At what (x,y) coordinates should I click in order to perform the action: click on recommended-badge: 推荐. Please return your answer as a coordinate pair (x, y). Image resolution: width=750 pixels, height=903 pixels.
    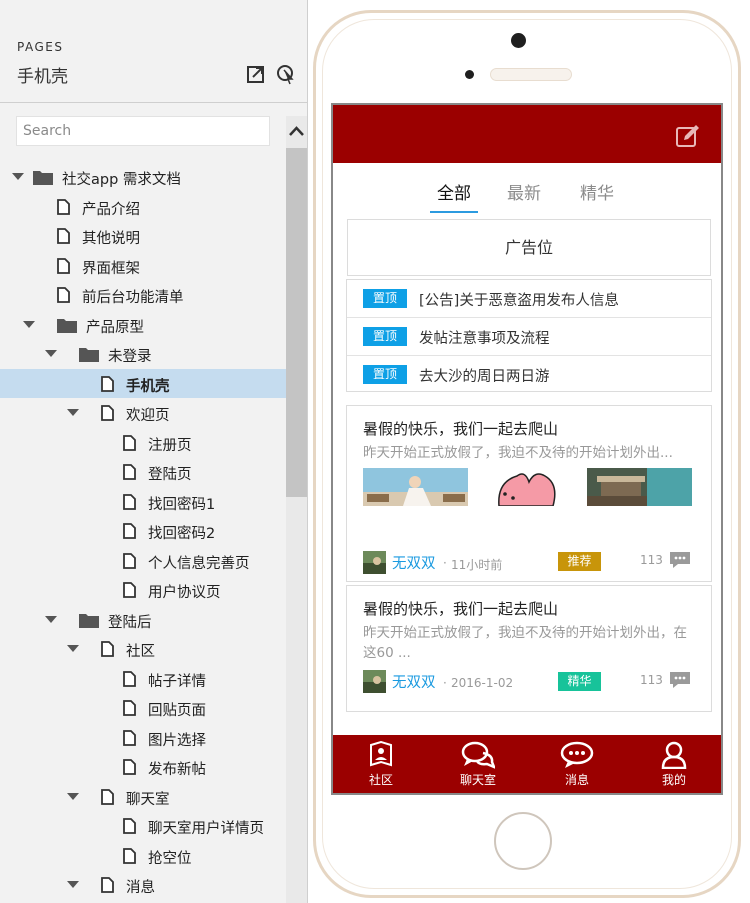
    Looking at the image, I should click on (579, 561).